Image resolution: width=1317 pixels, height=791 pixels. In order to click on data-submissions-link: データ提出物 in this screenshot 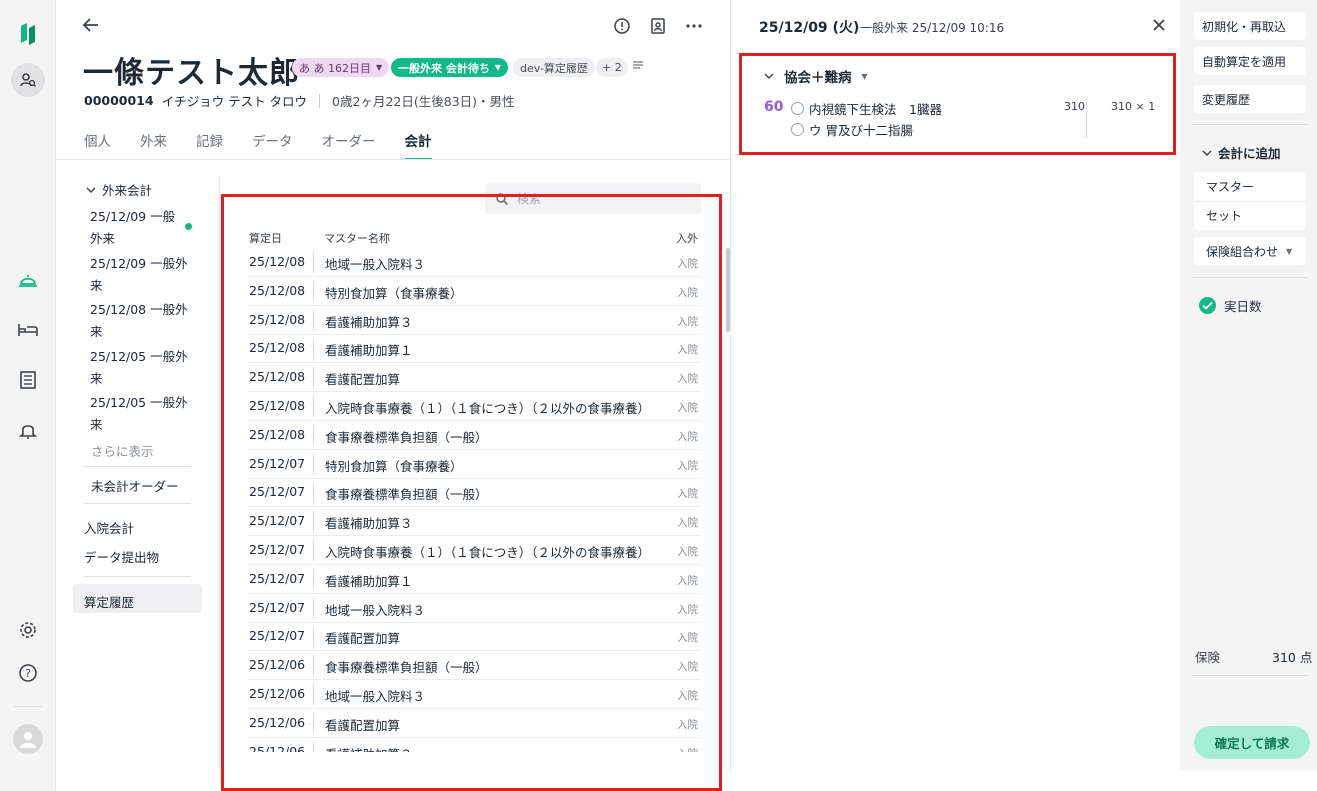, I will do `click(121, 556)`.